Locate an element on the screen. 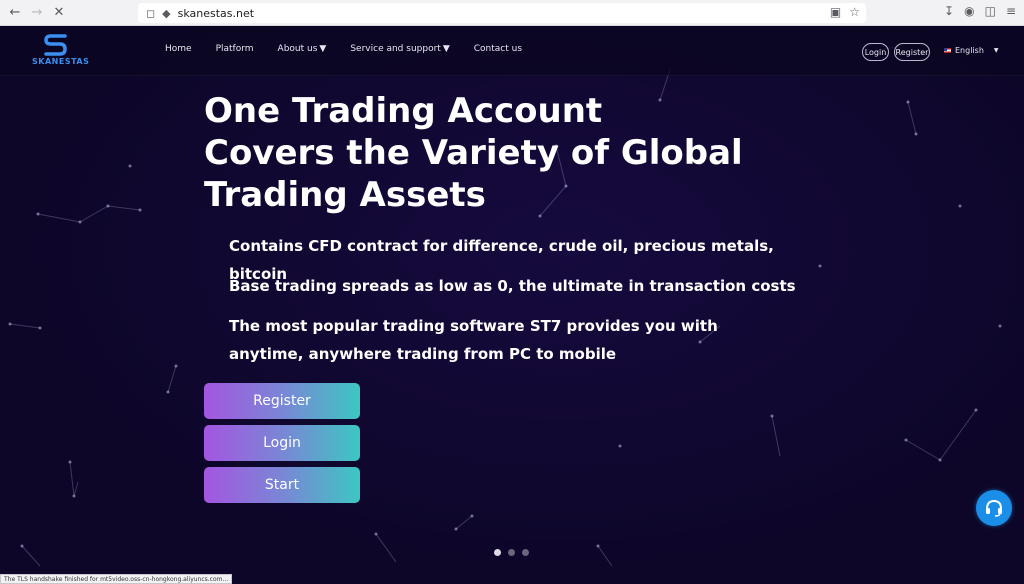 Image resolution: width=1024 pixels, height=584 pixels. menu-icon: ≡ is located at coordinates (1011, 11).